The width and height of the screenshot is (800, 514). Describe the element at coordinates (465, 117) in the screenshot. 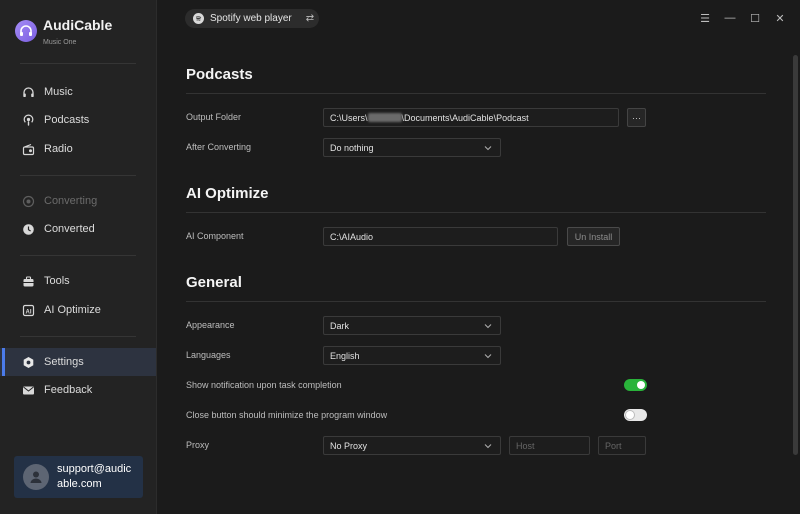

I see `output-folder-suffix: \Documents\AudiCable\Podcast` at that location.